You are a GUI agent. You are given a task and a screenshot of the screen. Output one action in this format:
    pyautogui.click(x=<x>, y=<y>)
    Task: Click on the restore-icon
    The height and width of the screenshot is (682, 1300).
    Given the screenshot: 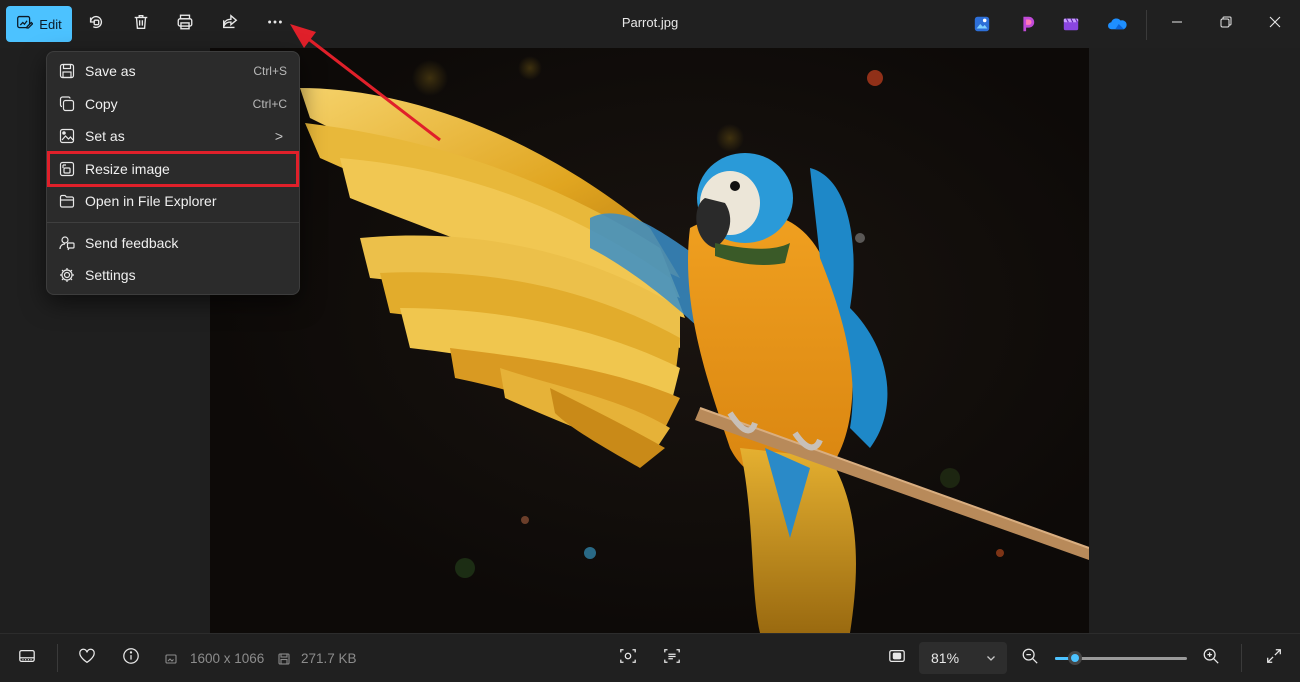 What is the action you would take?
    pyautogui.click(x=1226, y=24)
    